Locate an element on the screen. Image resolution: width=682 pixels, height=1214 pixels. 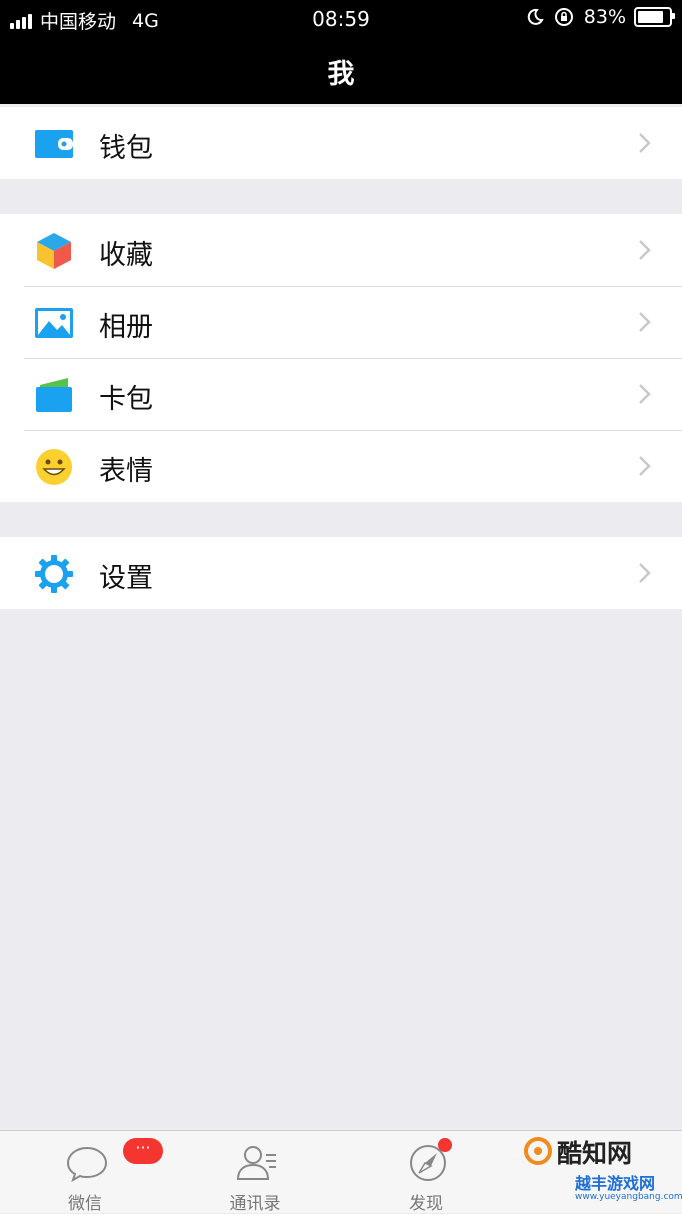
tab-label: 发现 is located at coordinates (426, 1204).